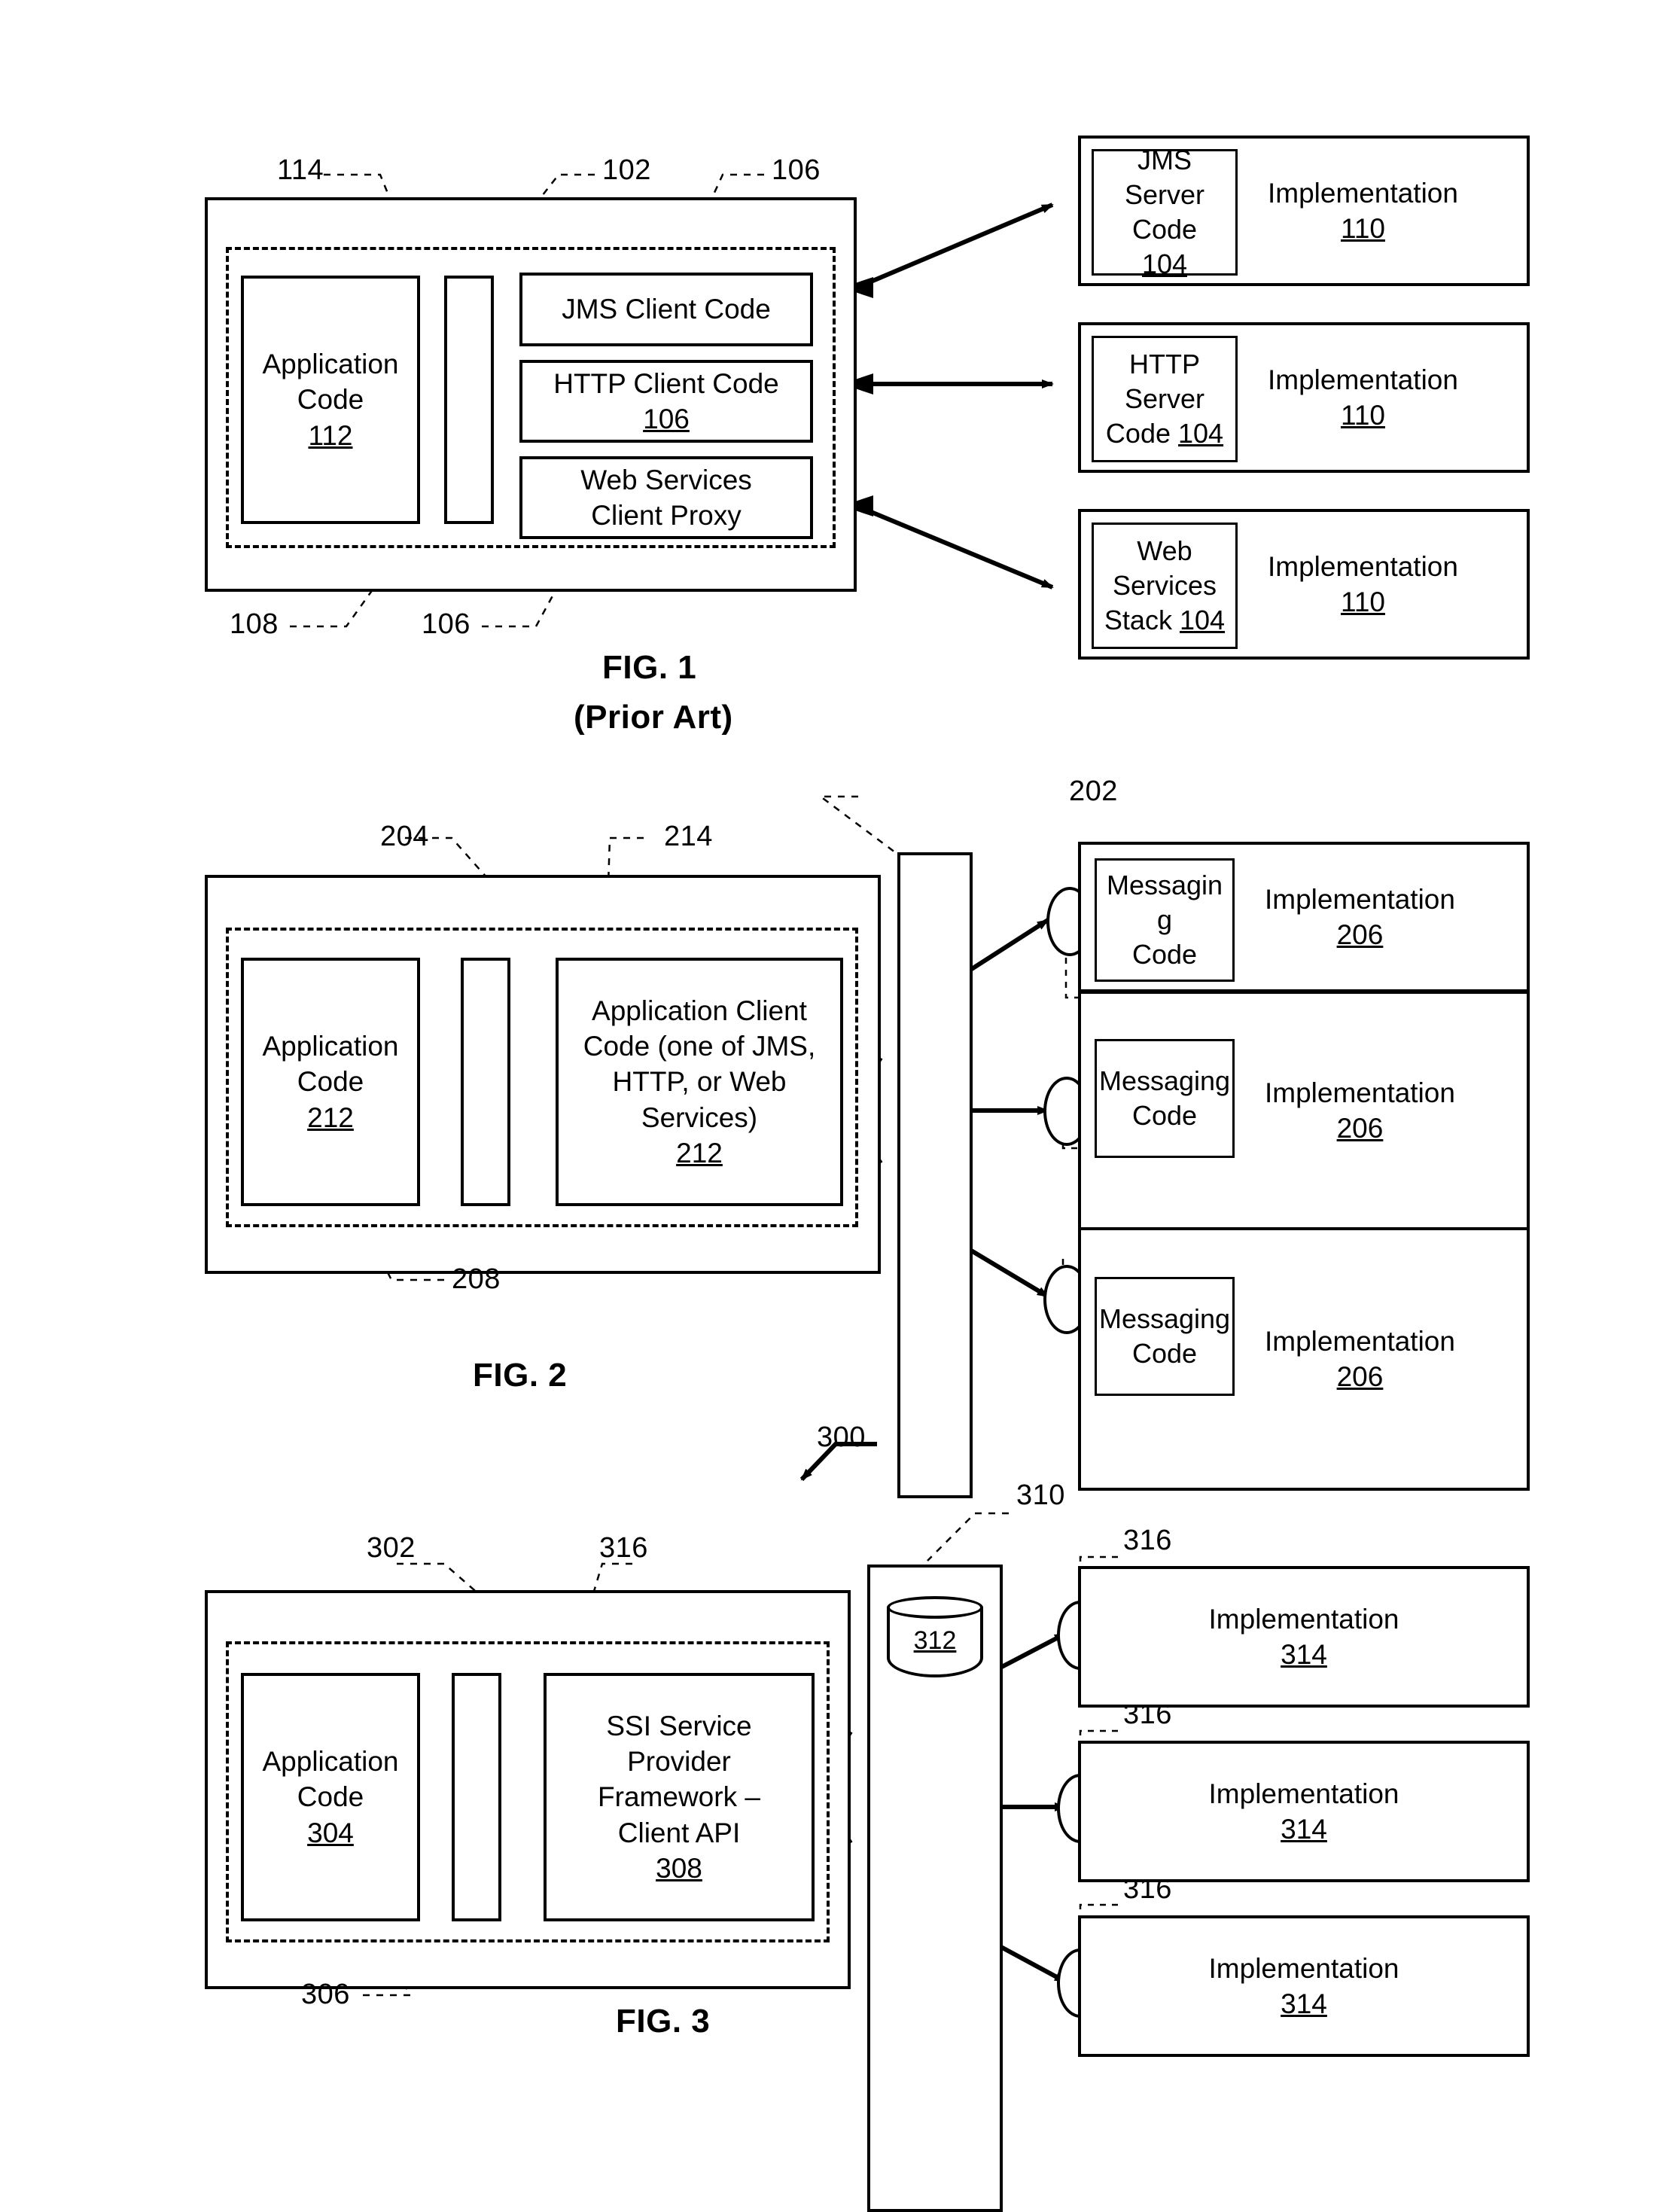 The height and width of the screenshot is (2212, 1675). What do you see at coordinates (469, 400) in the screenshot?
I see `fig1-connector-bar` at bounding box center [469, 400].